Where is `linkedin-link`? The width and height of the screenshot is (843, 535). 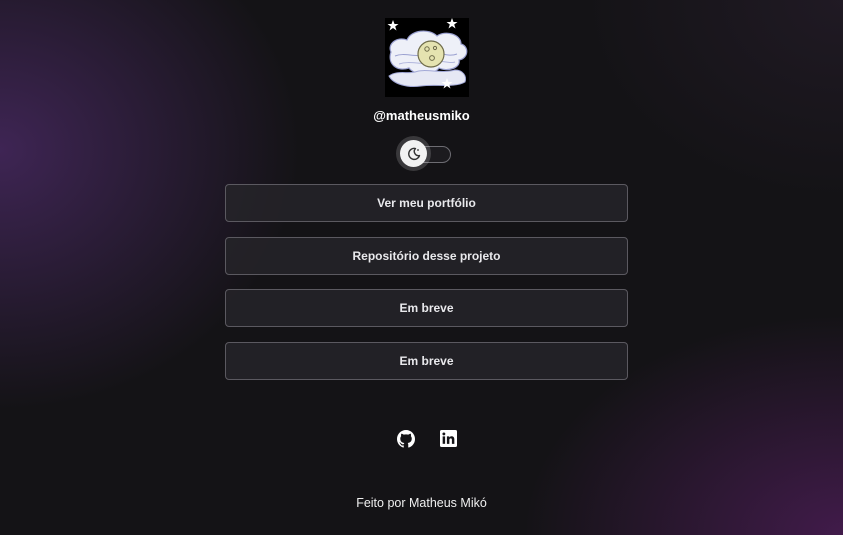
linkedin-link is located at coordinates (449, 439).